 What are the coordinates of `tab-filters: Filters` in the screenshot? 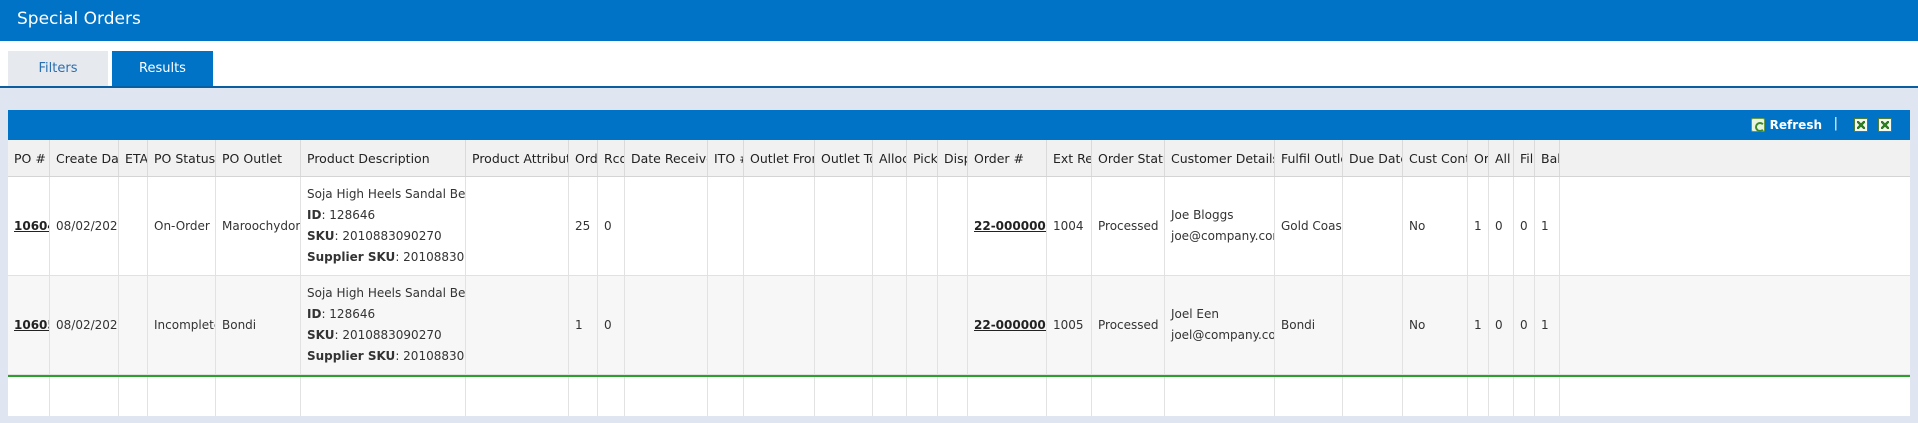 It's located at (58, 69).